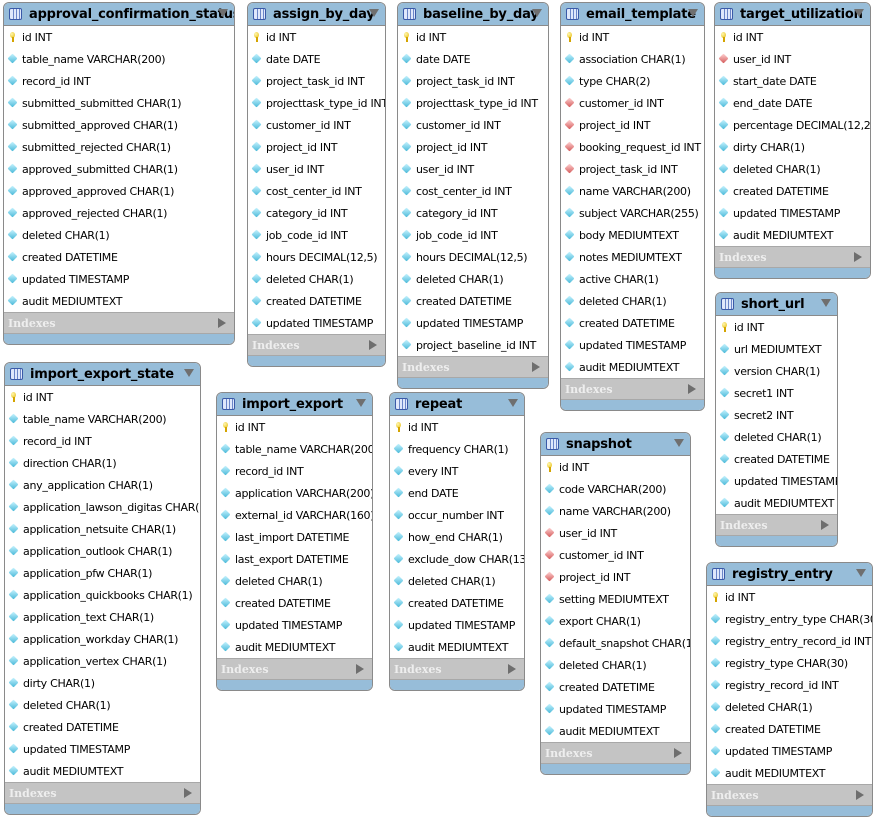 This screenshot has height=818, width=876. What do you see at coordinates (457, 449) in the screenshot?
I see `column-row: frequency CHAR(1)` at bounding box center [457, 449].